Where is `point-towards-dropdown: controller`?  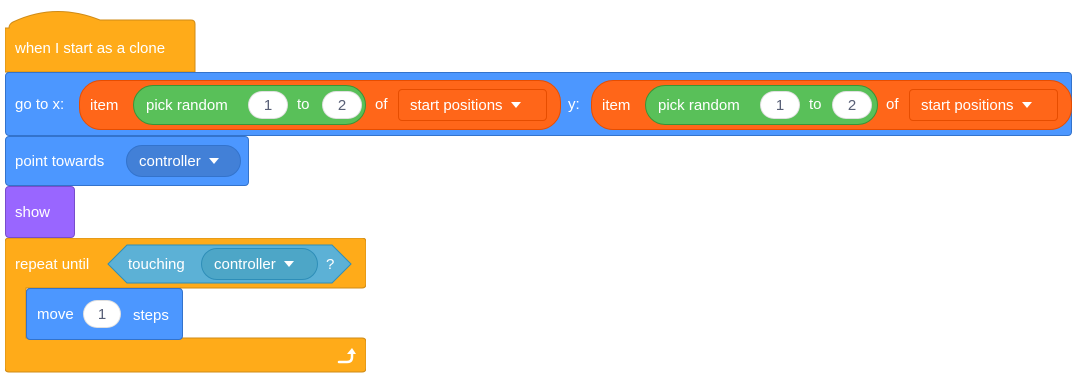
point-towards-dropdown: controller is located at coordinates (183, 161).